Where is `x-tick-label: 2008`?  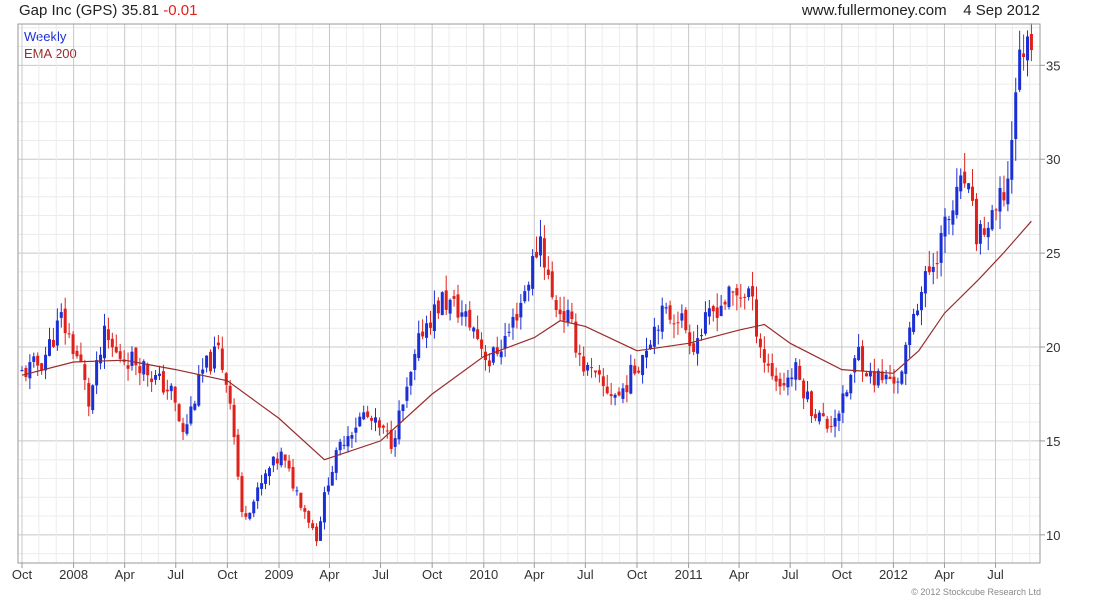 x-tick-label: 2008 is located at coordinates (73, 574).